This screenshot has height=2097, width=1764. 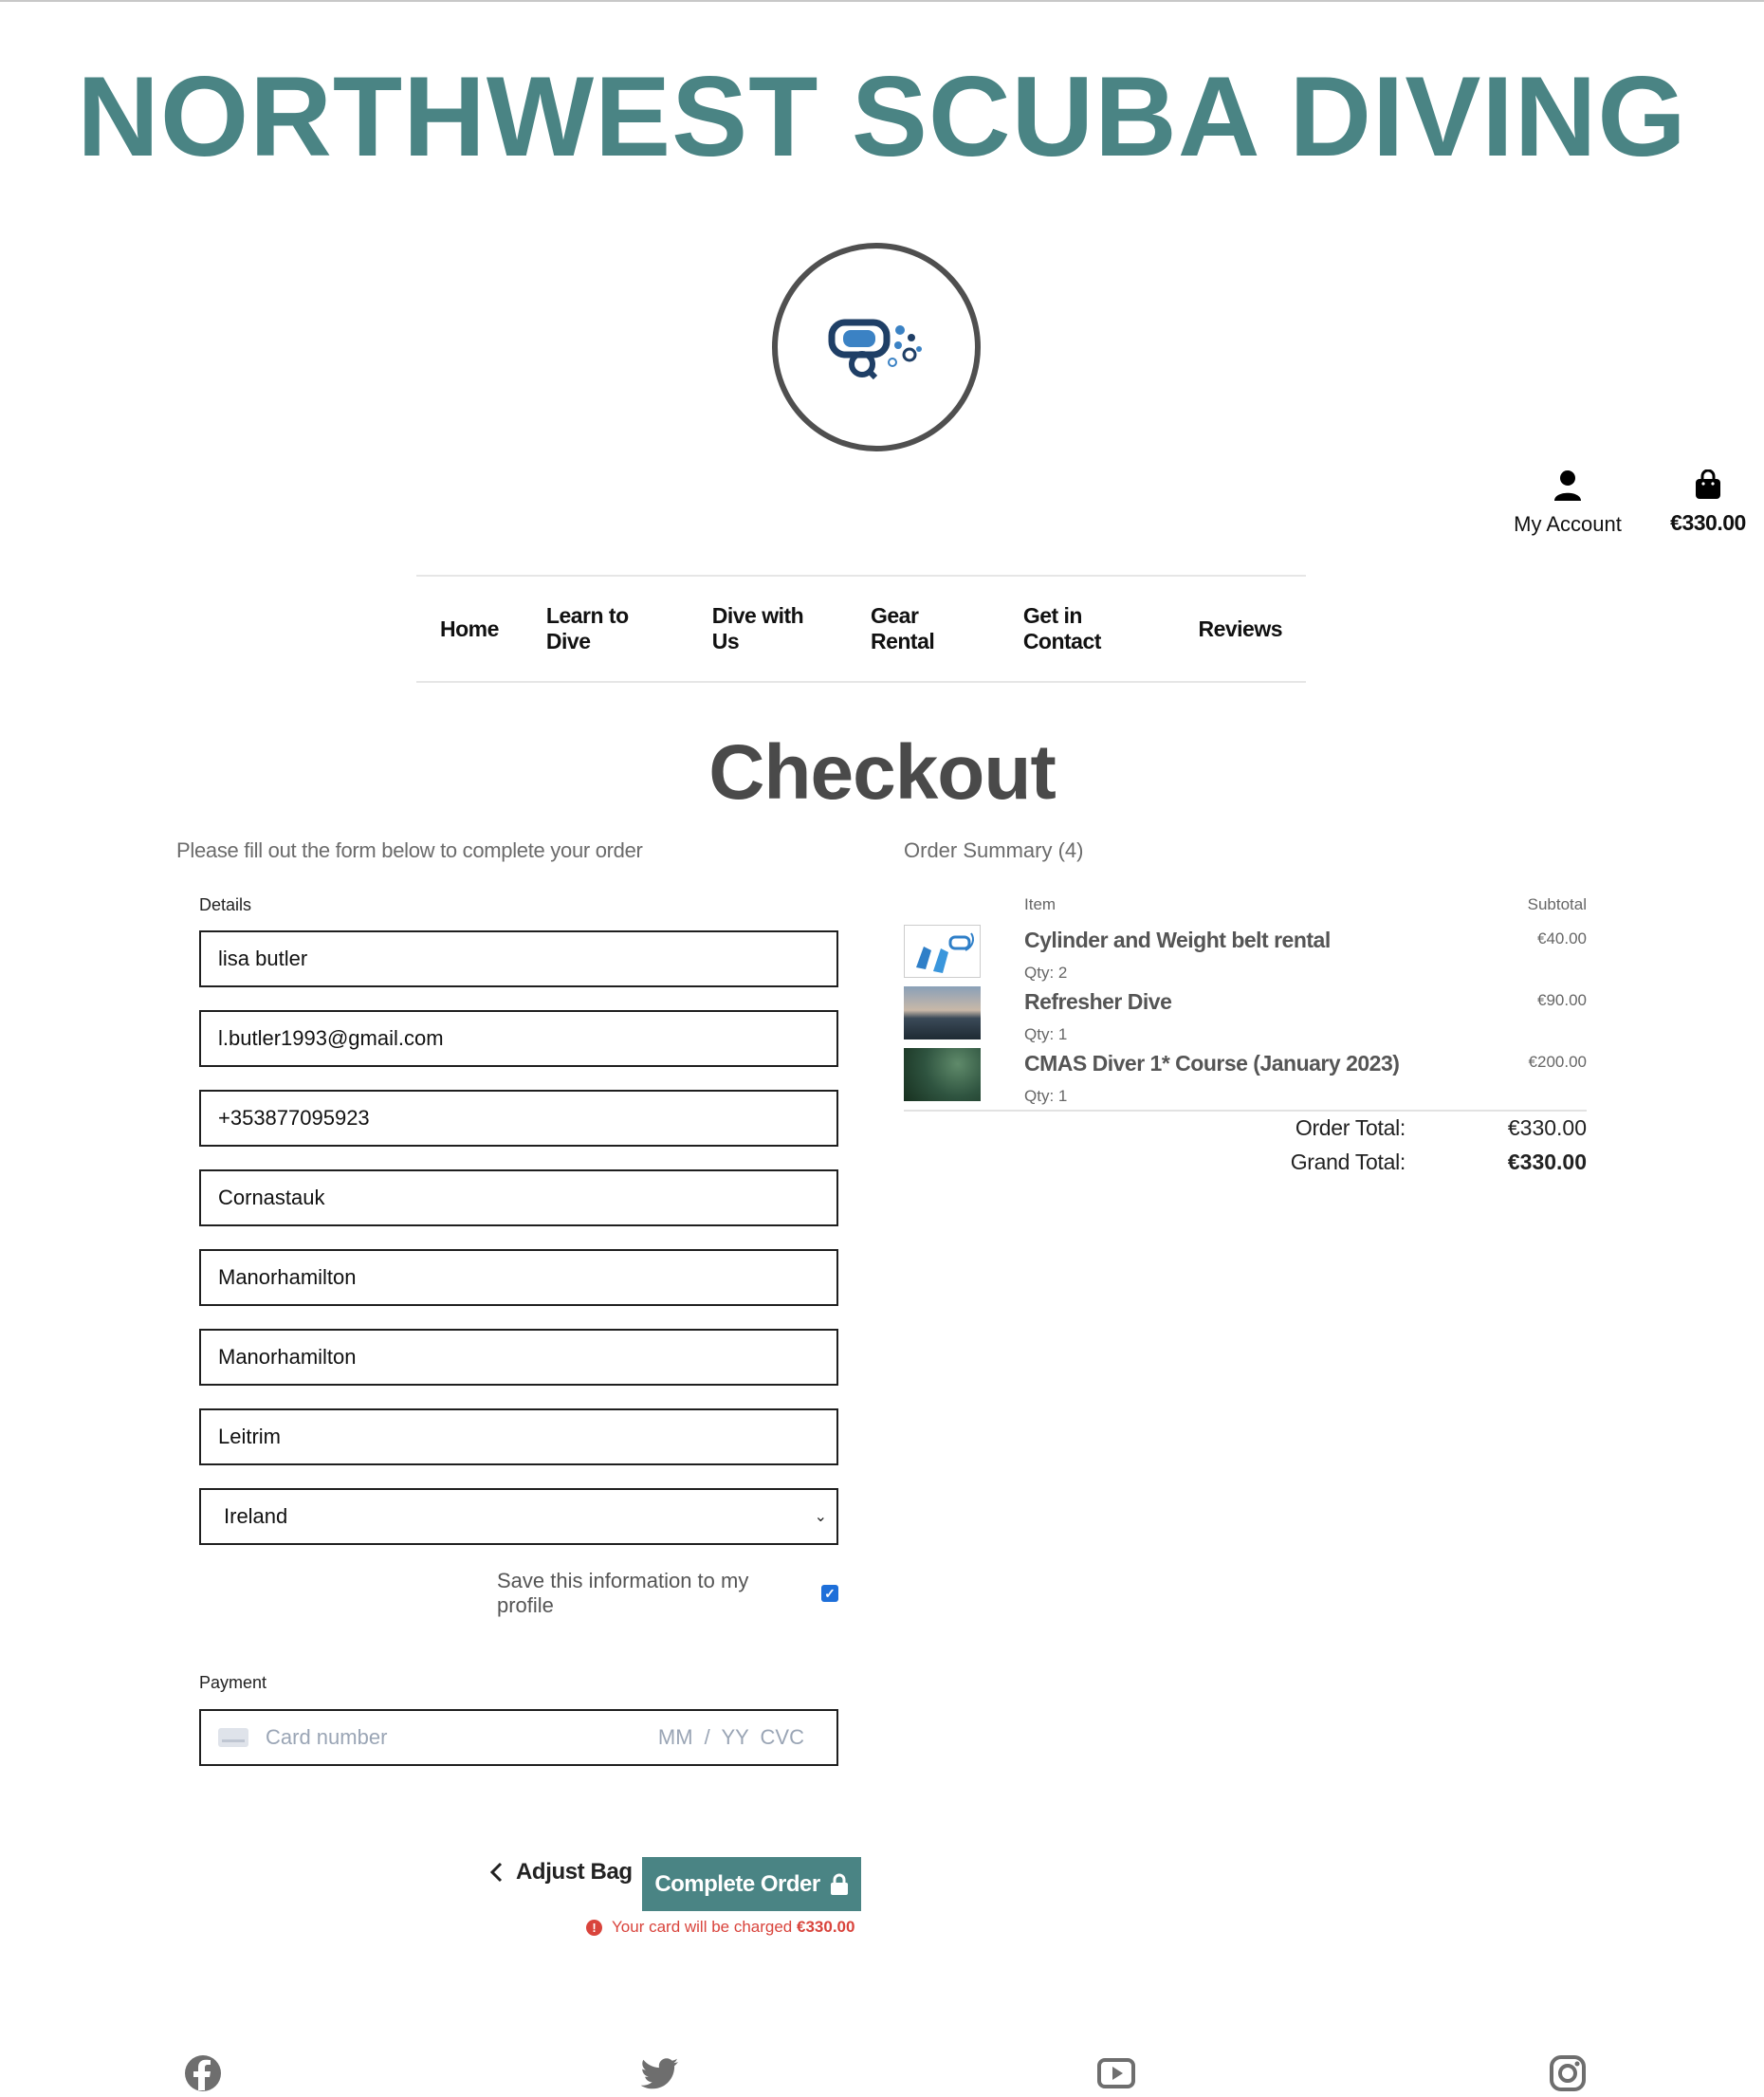 What do you see at coordinates (1040, 904) in the screenshot?
I see `item-column-header: Item` at bounding box center [1040, 904].